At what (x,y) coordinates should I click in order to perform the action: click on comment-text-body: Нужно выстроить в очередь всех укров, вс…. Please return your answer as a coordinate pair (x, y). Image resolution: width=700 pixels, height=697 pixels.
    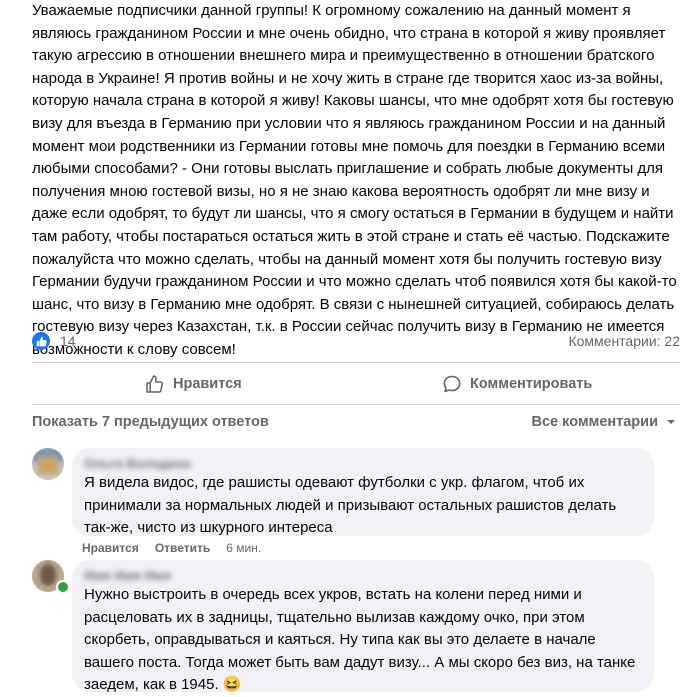
    Looking at the image, I should click on (360, 640).